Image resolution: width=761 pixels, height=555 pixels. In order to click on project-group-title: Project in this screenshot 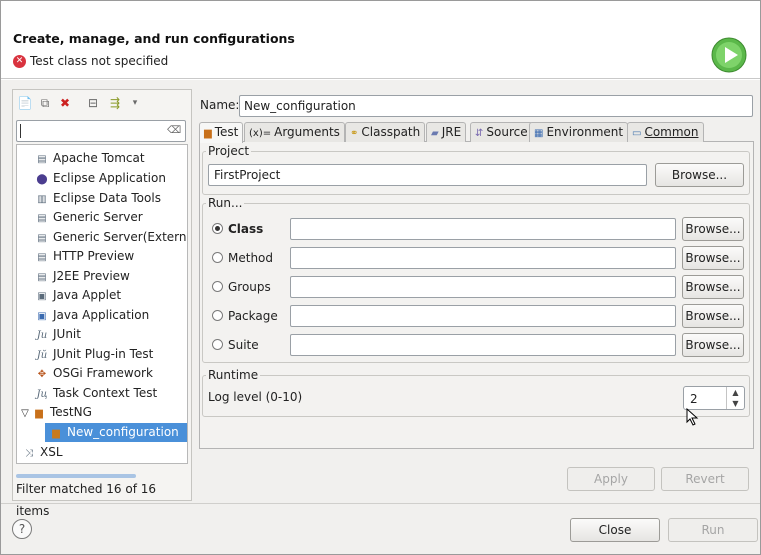, I will do `click(229, 151)`.